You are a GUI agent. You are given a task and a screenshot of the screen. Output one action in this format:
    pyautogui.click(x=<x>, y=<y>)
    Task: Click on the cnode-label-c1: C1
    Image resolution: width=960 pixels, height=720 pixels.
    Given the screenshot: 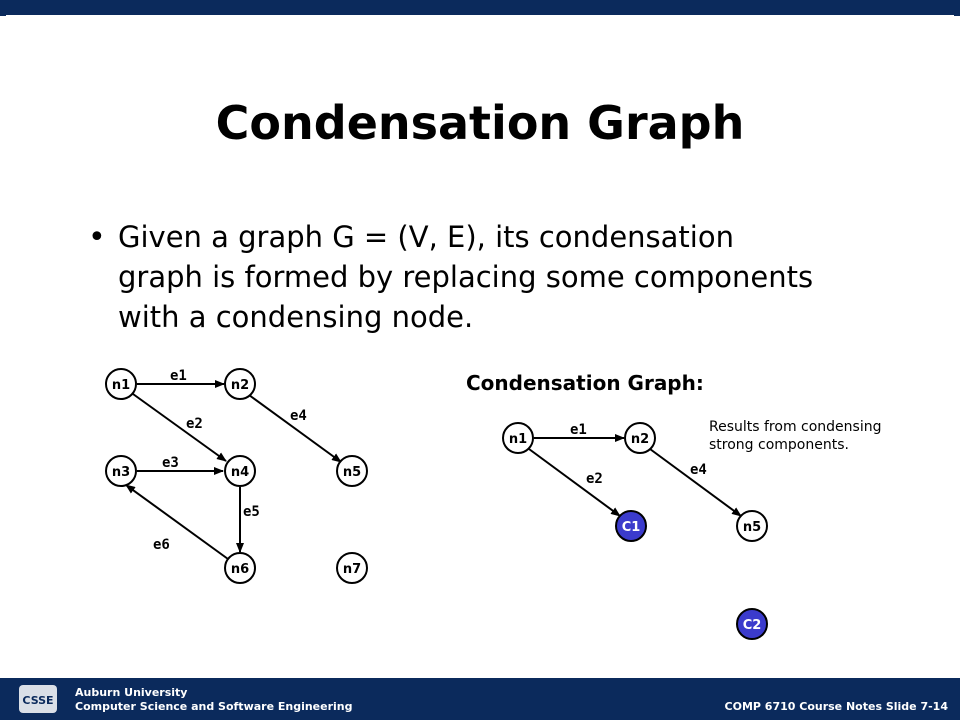 What is the action you would take?
    pyautogui.click(x=631, y=527)
    